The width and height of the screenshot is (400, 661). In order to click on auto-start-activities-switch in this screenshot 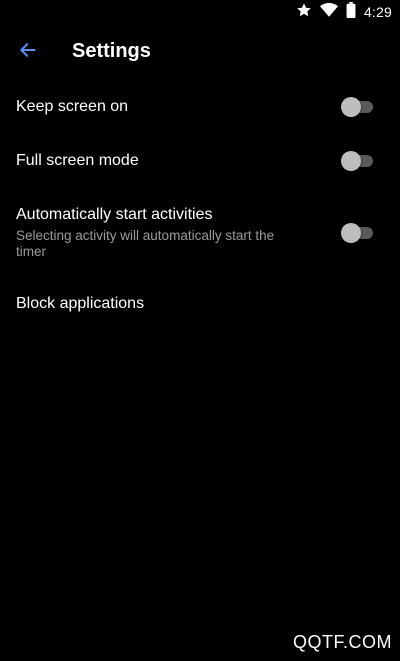, I will do `click(357, 233)`.